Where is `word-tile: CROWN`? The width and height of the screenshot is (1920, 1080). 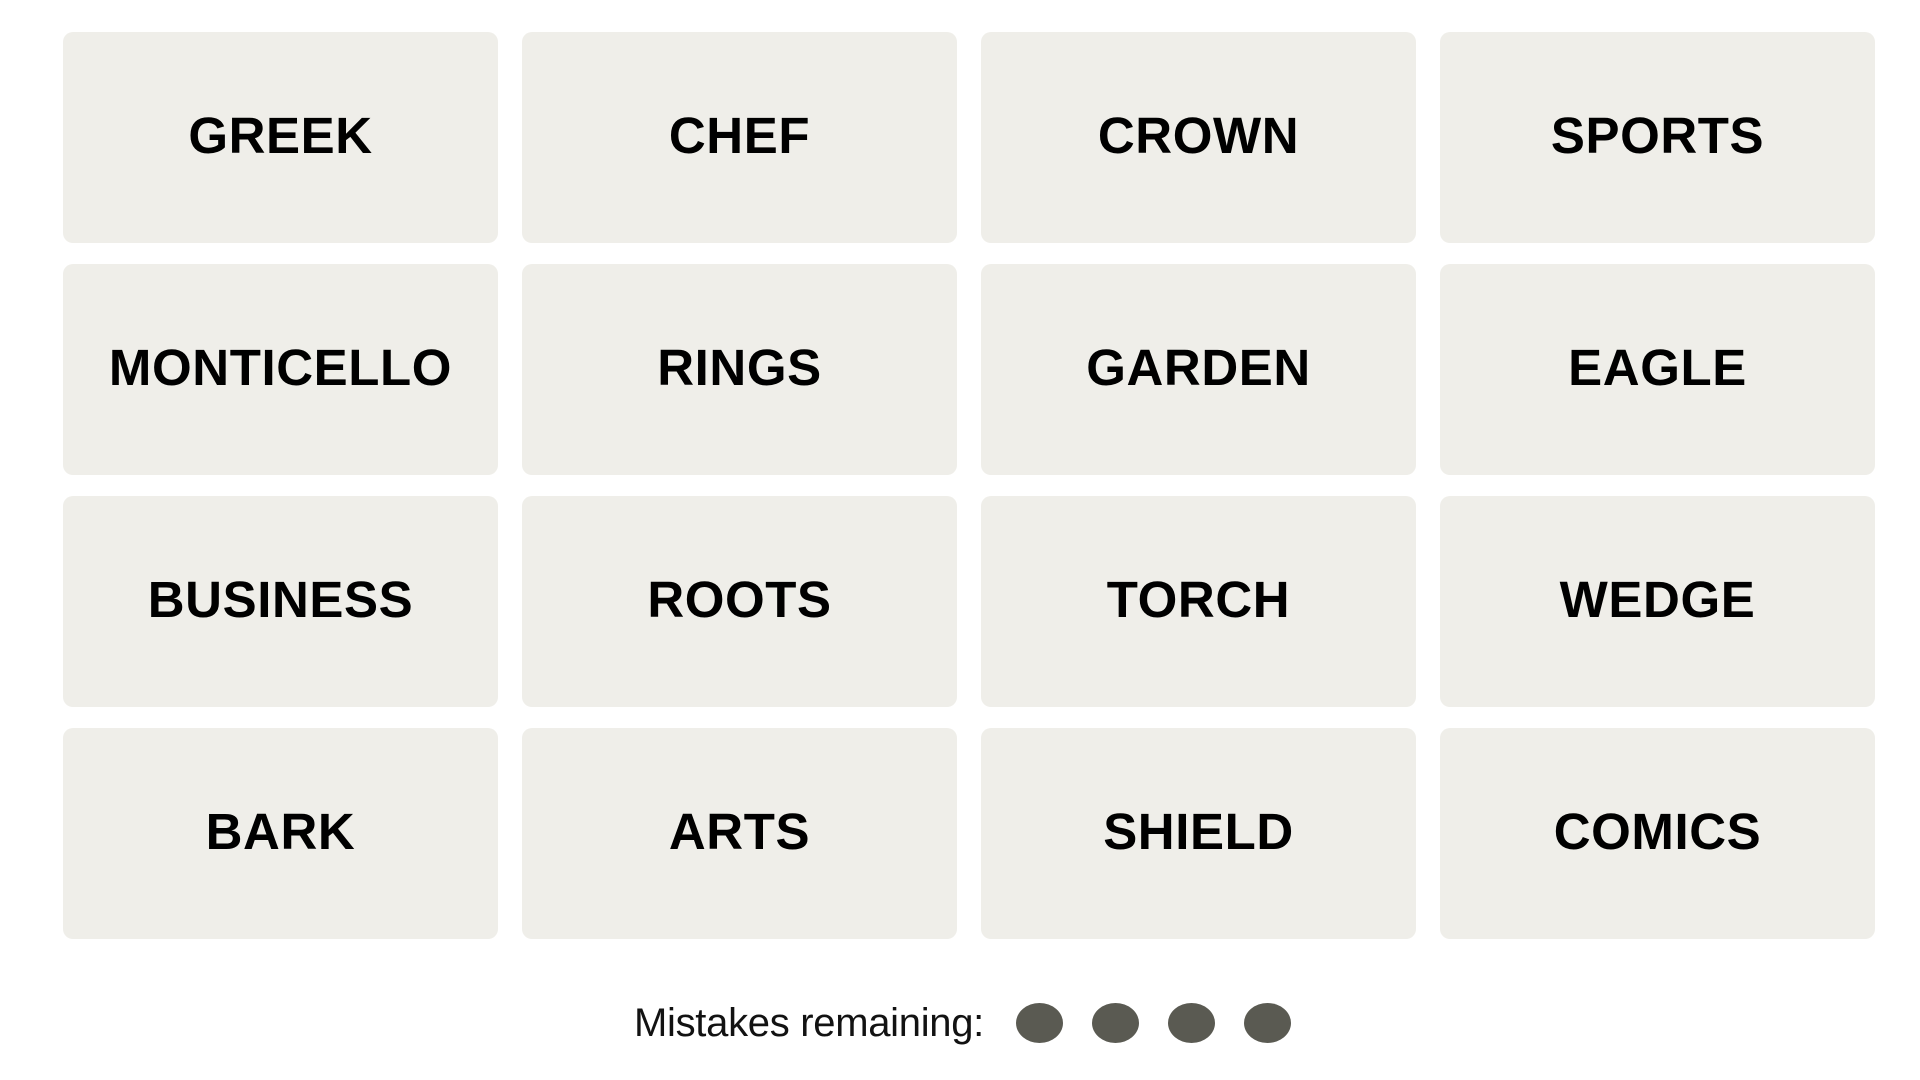 word-tile: CROWN is located at coordinates (1198, 137).